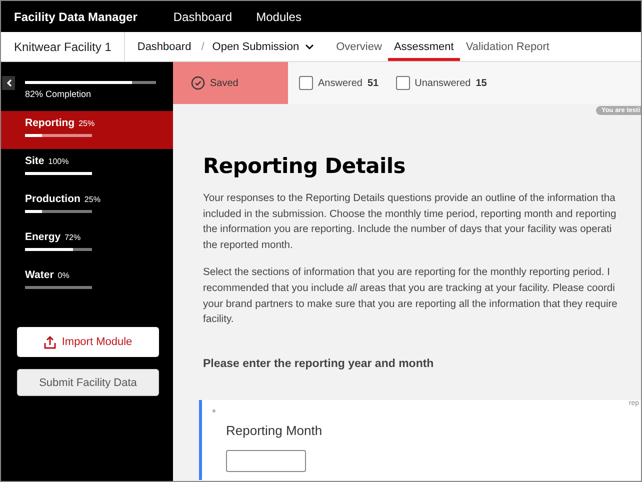  Describe the element at coordinates (481, 83) in the screenshot. I see `filter-count: 15` at that location.